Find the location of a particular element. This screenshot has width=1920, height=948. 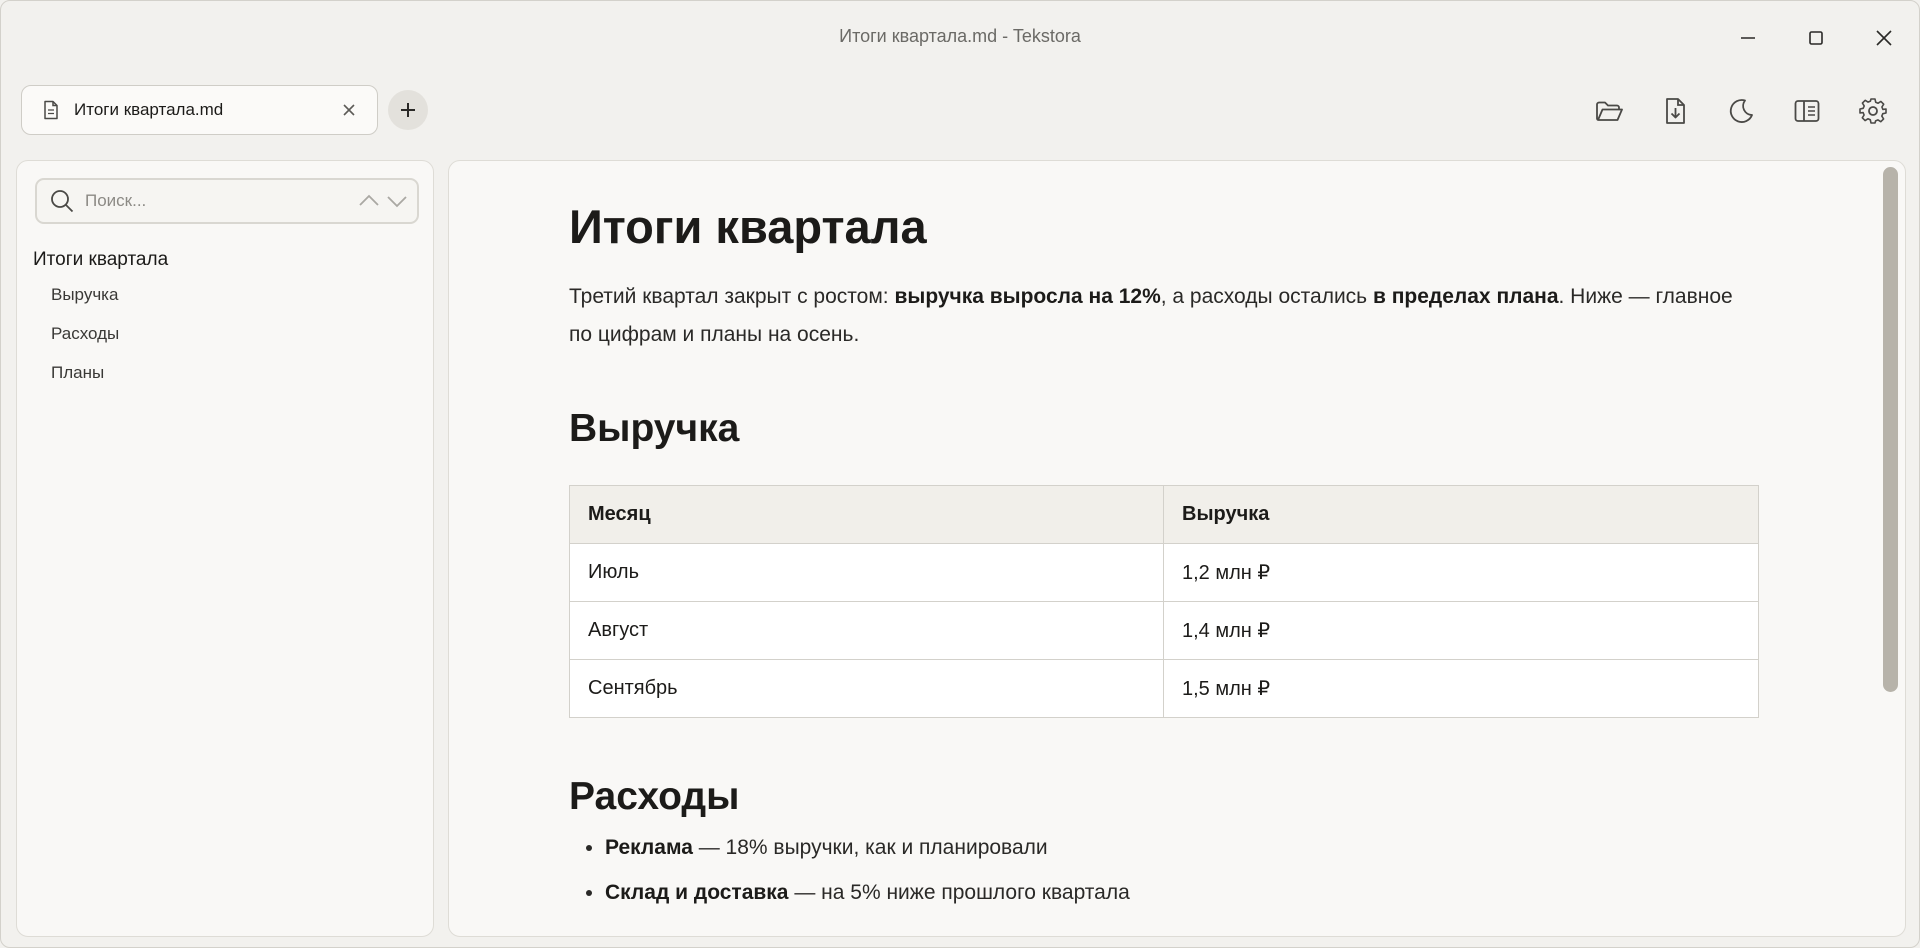

vertical-scrollbar is located at coordinates (1891, 548).